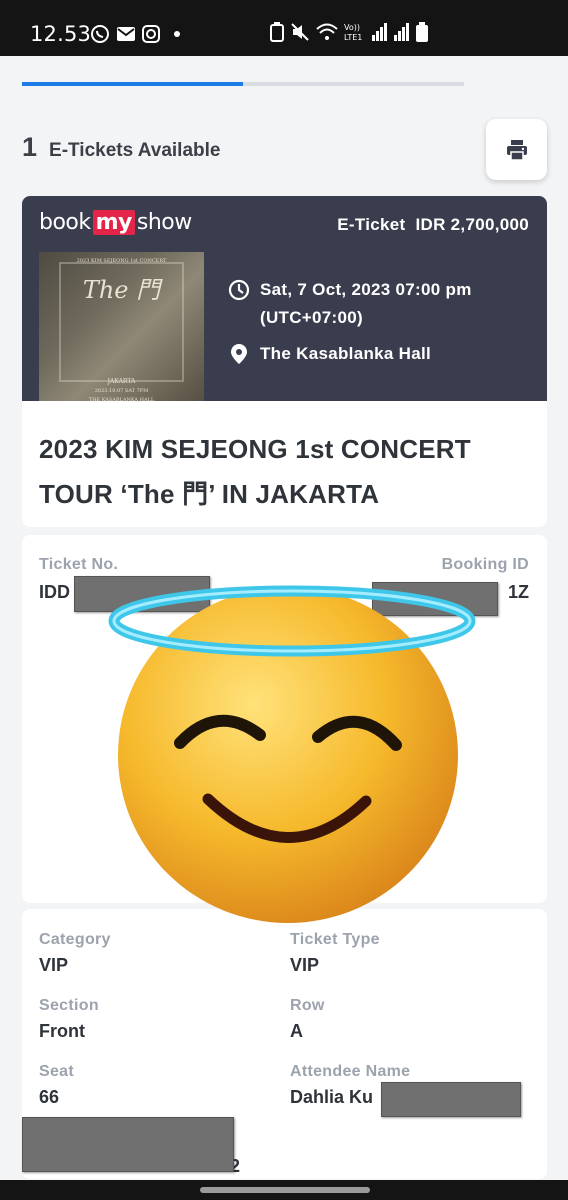 This screenshot has height=1200, width=568. Describe the element at coordinates (135, 150) in the screenshot. I see `tickets-available-label: E-Tickets Available` at that location.